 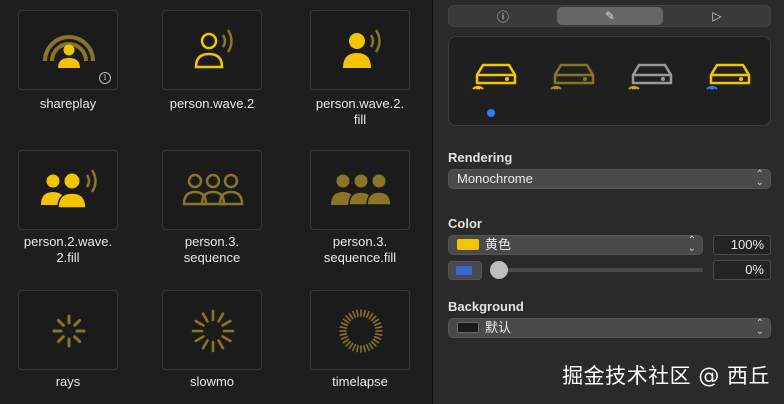 I want to click on background-popup: 默认 ⌃ ⌄, so click(x=609, y=328).